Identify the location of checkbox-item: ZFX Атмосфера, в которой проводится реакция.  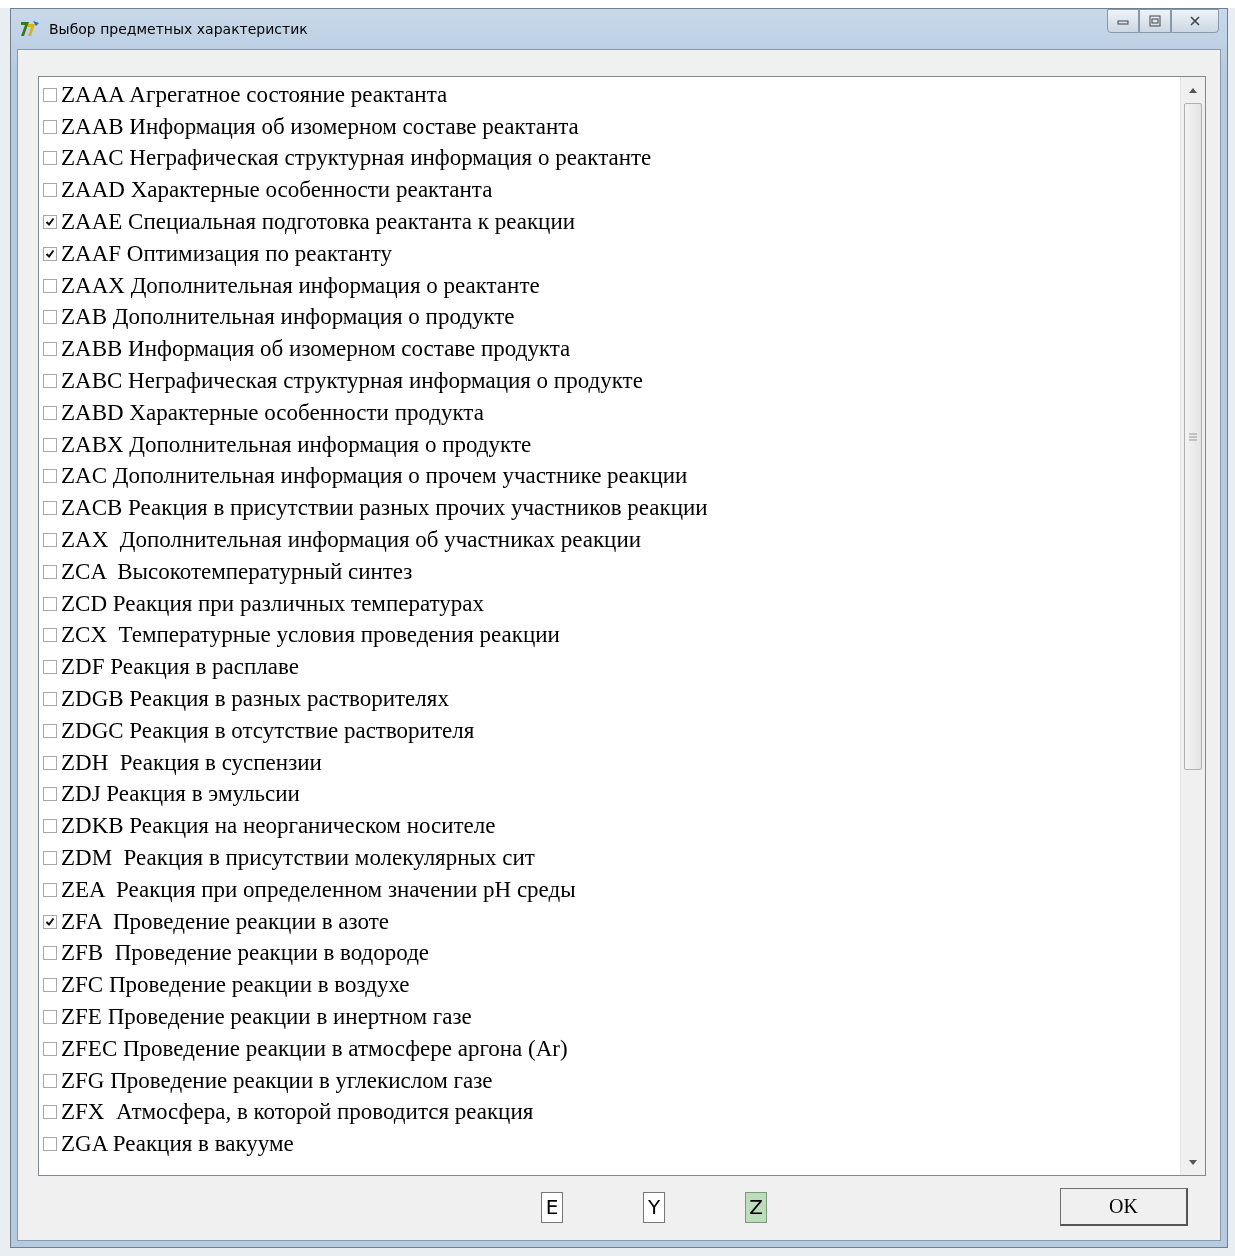
(609, 1112).